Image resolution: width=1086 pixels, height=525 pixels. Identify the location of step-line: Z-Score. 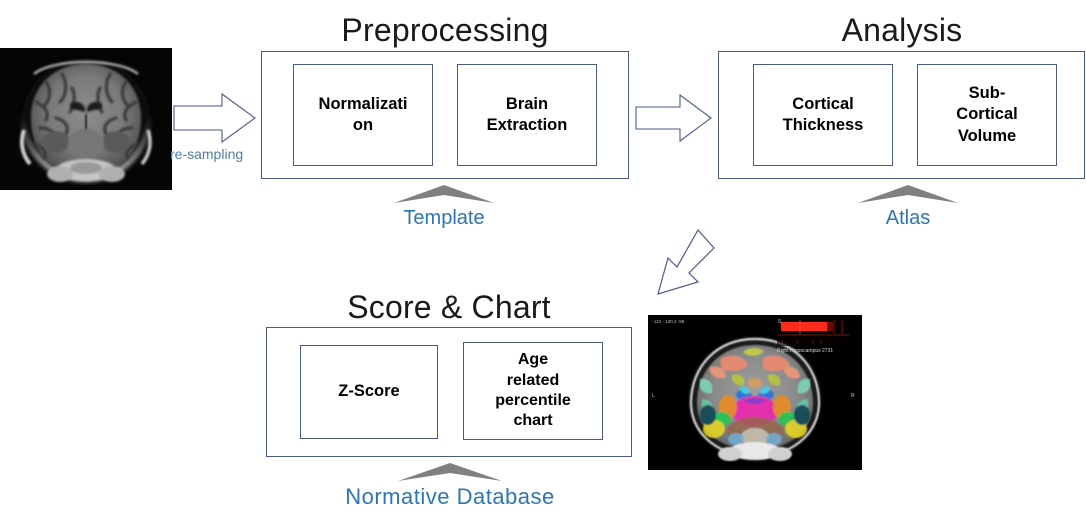
(369, 391).